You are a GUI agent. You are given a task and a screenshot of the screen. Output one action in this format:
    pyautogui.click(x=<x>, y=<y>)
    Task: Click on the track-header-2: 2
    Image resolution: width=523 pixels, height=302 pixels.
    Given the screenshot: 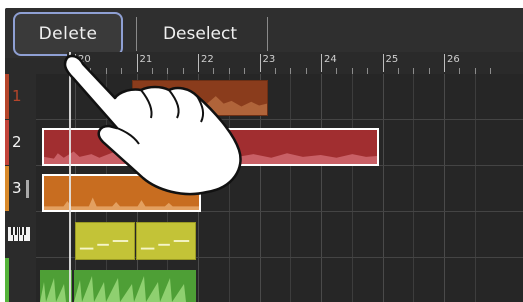 What is the action you would take?
    pyautogui.click(x=20, y=142)
    